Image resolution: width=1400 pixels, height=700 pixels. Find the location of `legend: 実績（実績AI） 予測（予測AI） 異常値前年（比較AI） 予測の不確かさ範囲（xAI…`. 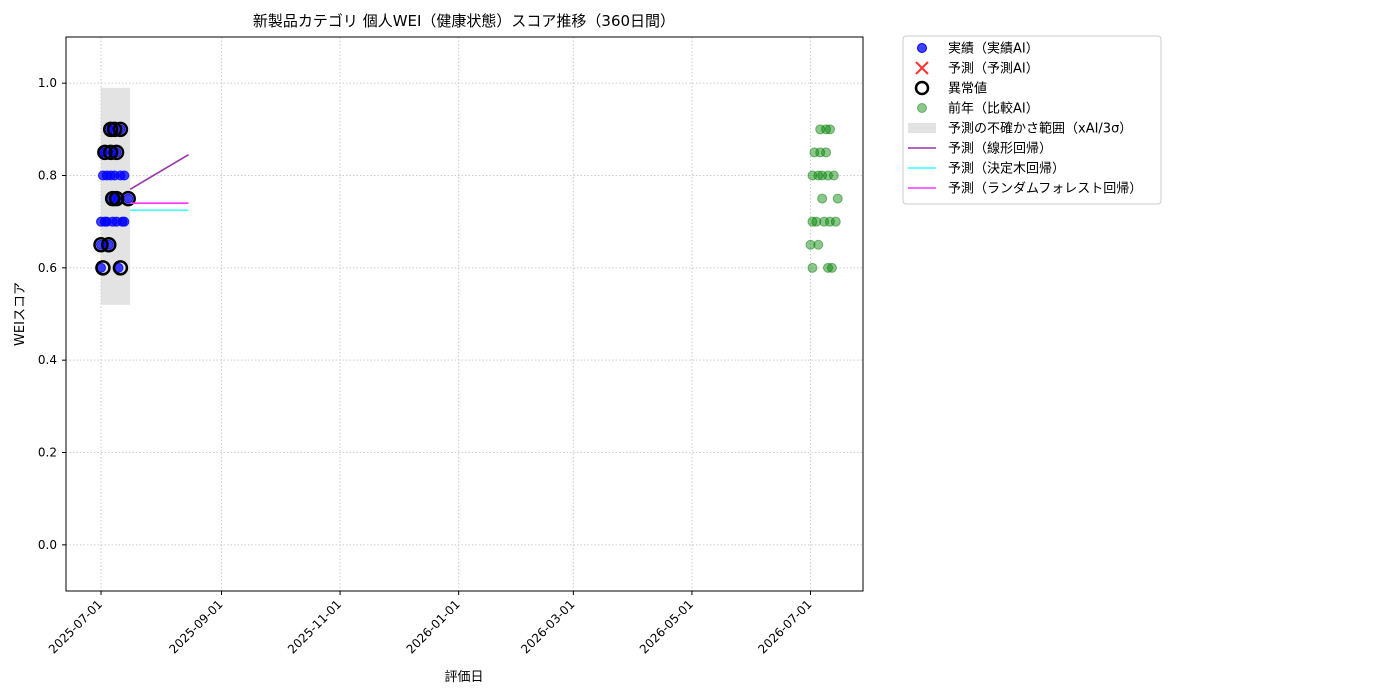

legend: 実績（実績AI） 予測（予測AI） 異常値前年（比較AI） 予測の不確かさ範囲（xAI… is located at coordinates (1032, 120).